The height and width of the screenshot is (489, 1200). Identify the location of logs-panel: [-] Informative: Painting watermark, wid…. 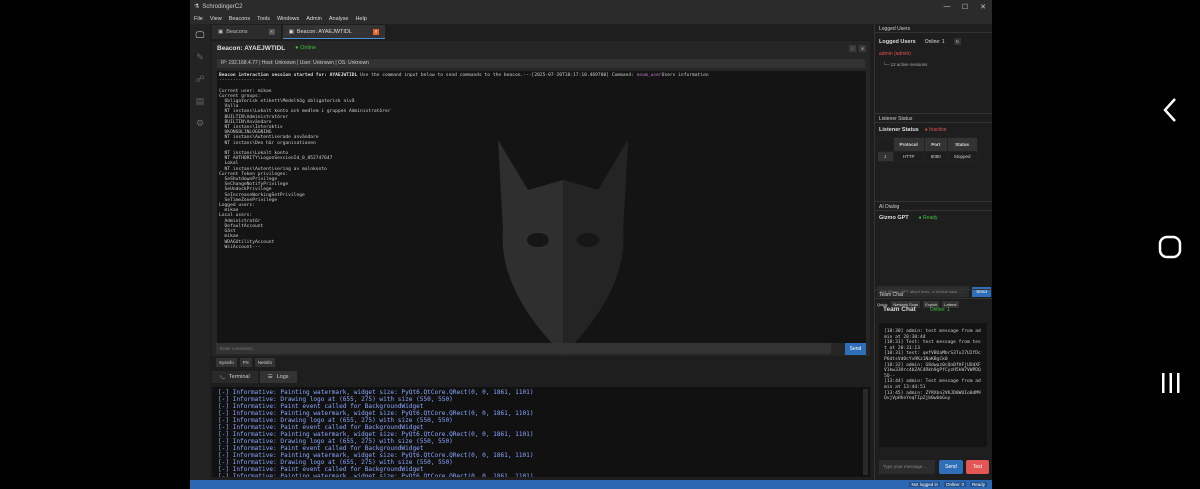
(541, 432).